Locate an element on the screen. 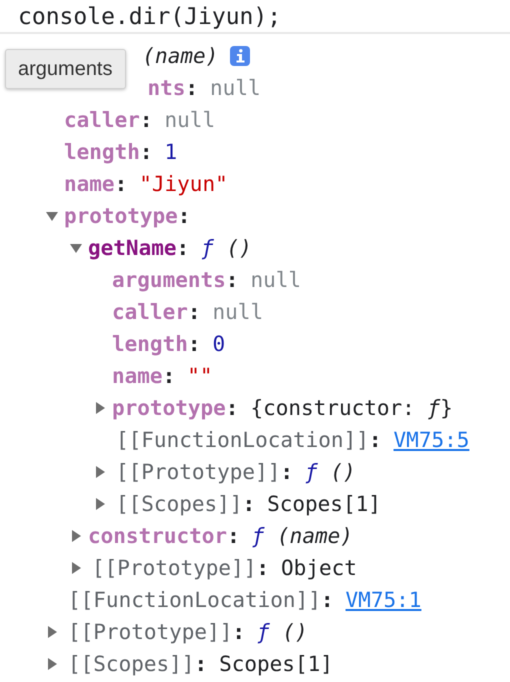 The height and width of the screenshot is (682, 510). property-value: "Jiyun" is located at coordinates (183, 184).